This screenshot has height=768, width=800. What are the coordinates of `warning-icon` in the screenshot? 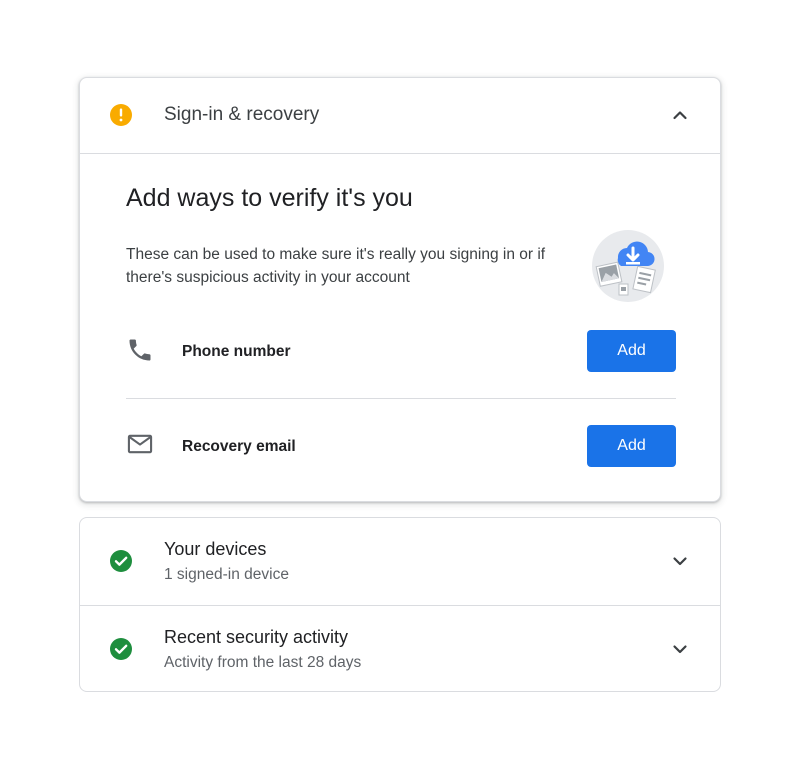 It's located at (121, 115).